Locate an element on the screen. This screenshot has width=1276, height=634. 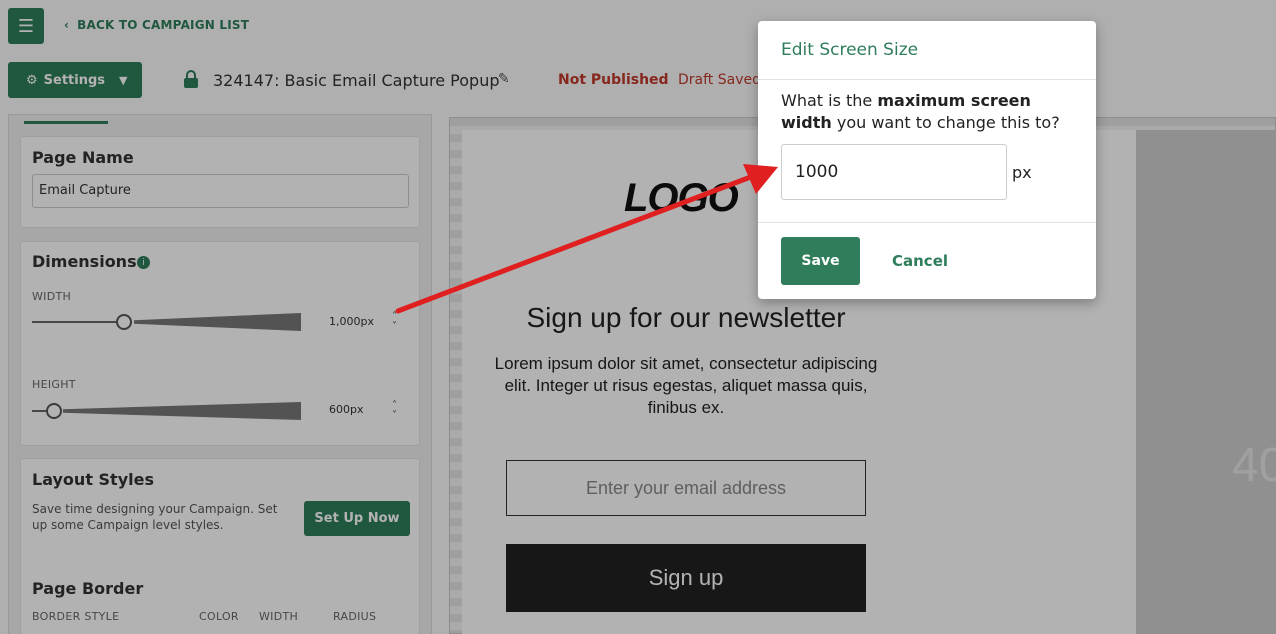
question-pre: What is the is located at coordinates (829, 100).